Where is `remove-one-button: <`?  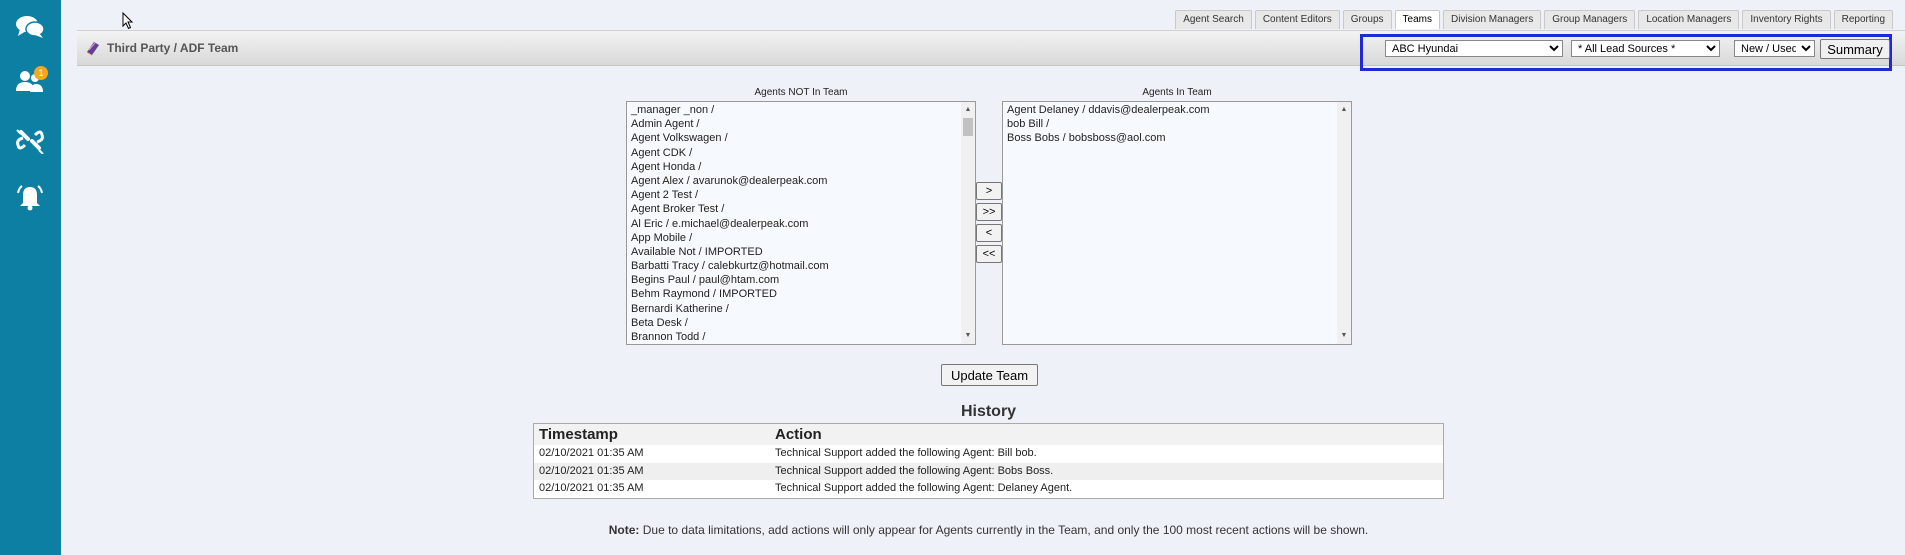 remove-one-button: < is located at coordinates (989, 233).